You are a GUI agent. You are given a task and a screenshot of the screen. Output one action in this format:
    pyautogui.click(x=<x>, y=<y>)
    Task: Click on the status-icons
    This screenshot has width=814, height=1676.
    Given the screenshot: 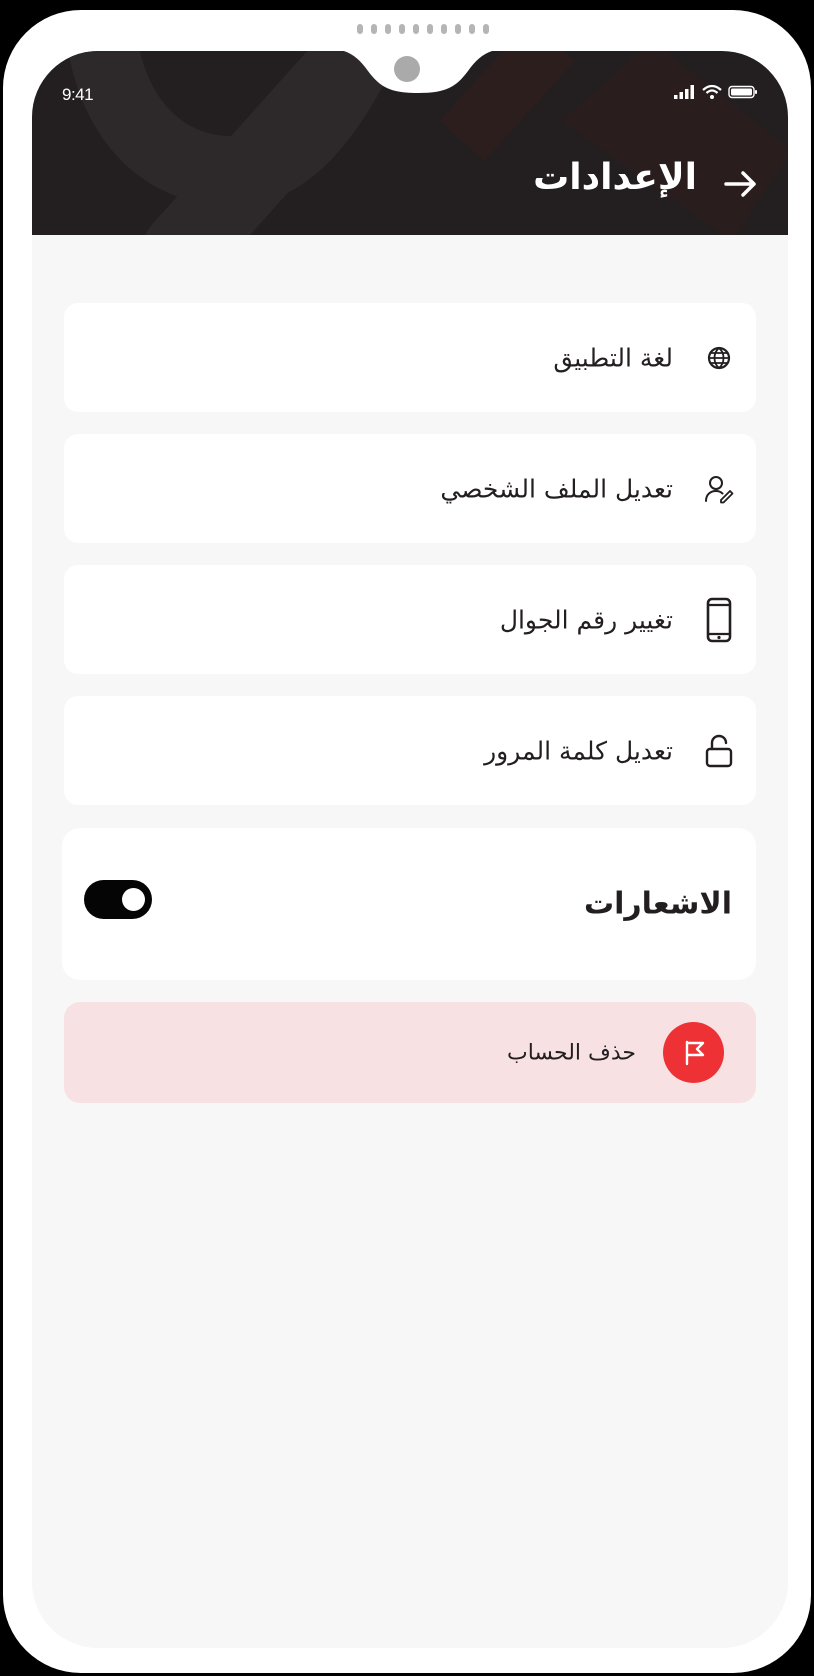 What is the action you would take?
    pyautogui.click(x=716, y=92)
    